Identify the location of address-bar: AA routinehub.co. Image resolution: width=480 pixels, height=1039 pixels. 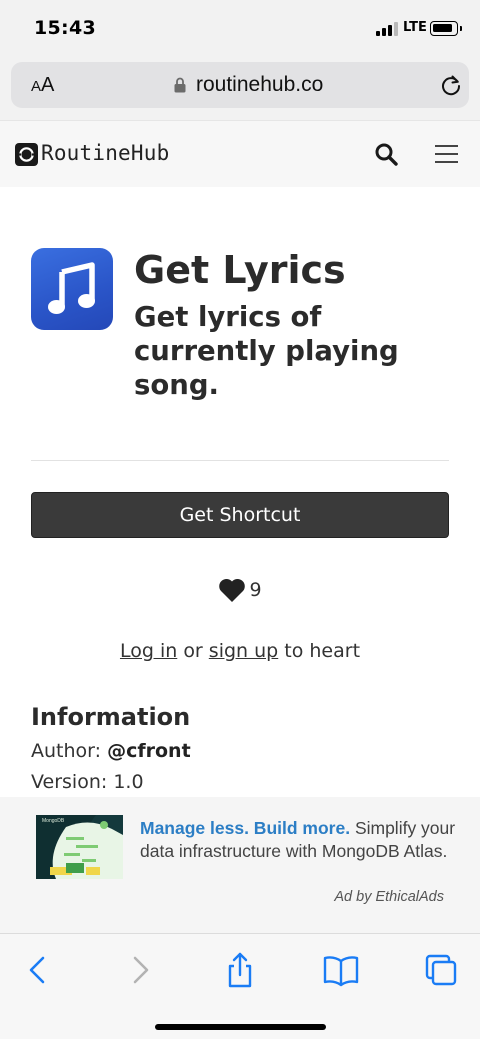
(240, 85).